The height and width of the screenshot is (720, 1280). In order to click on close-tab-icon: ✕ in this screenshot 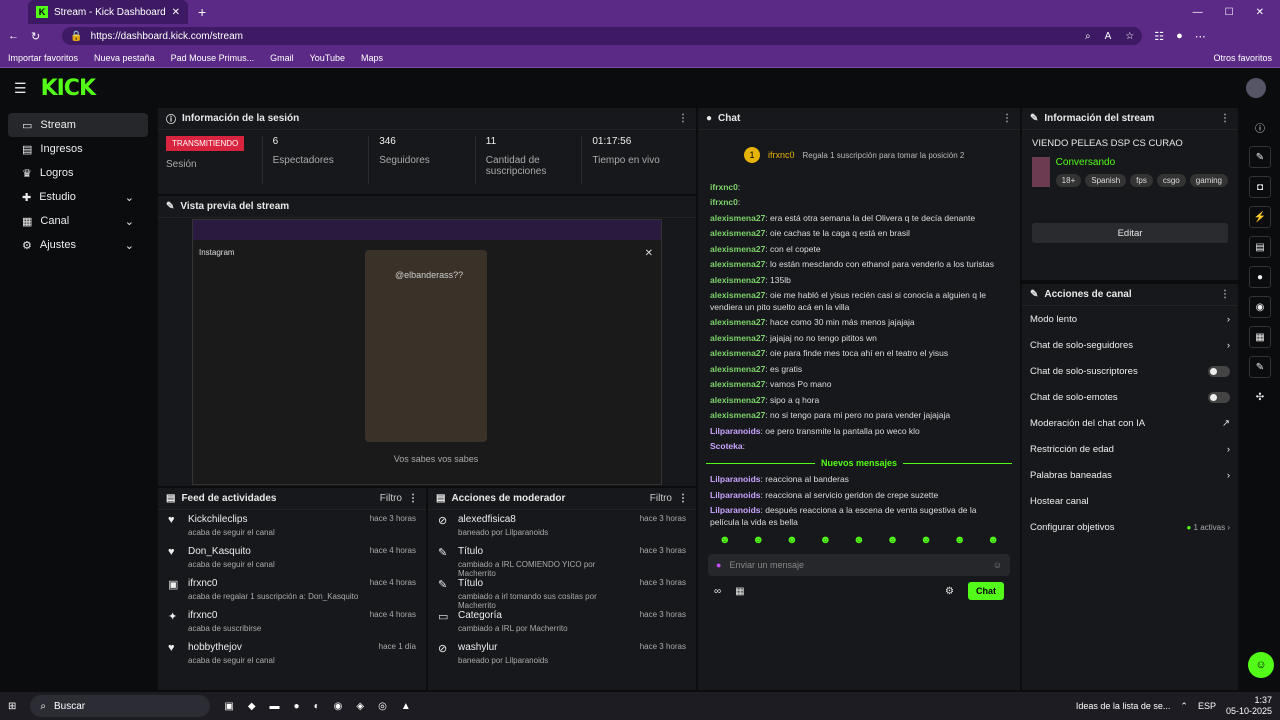, I will do `click(176, 12)`.